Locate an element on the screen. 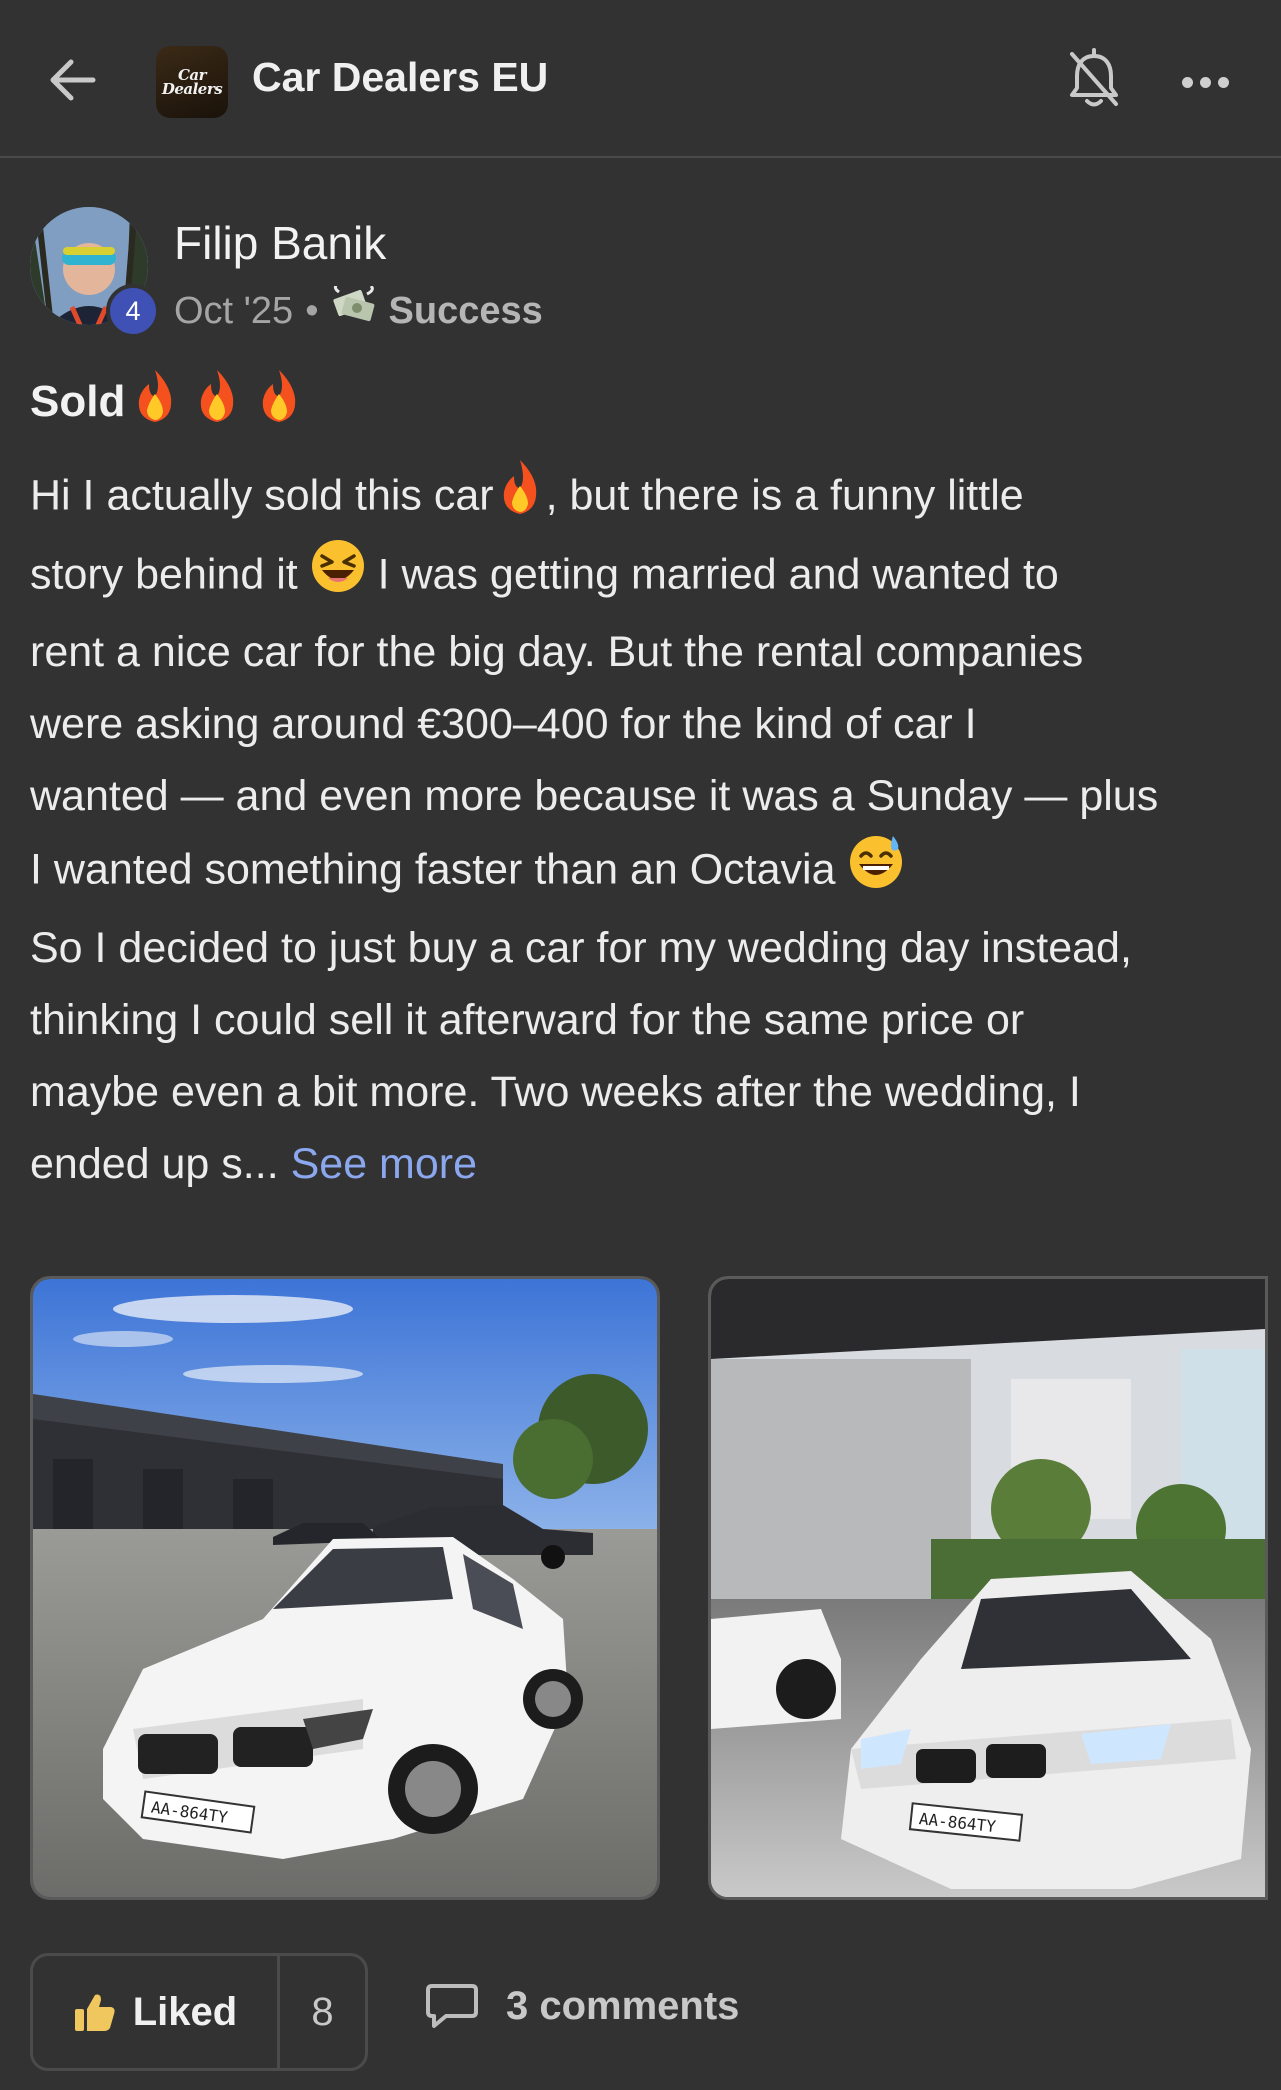  post-category: Success is located at coordinates (466, 311).